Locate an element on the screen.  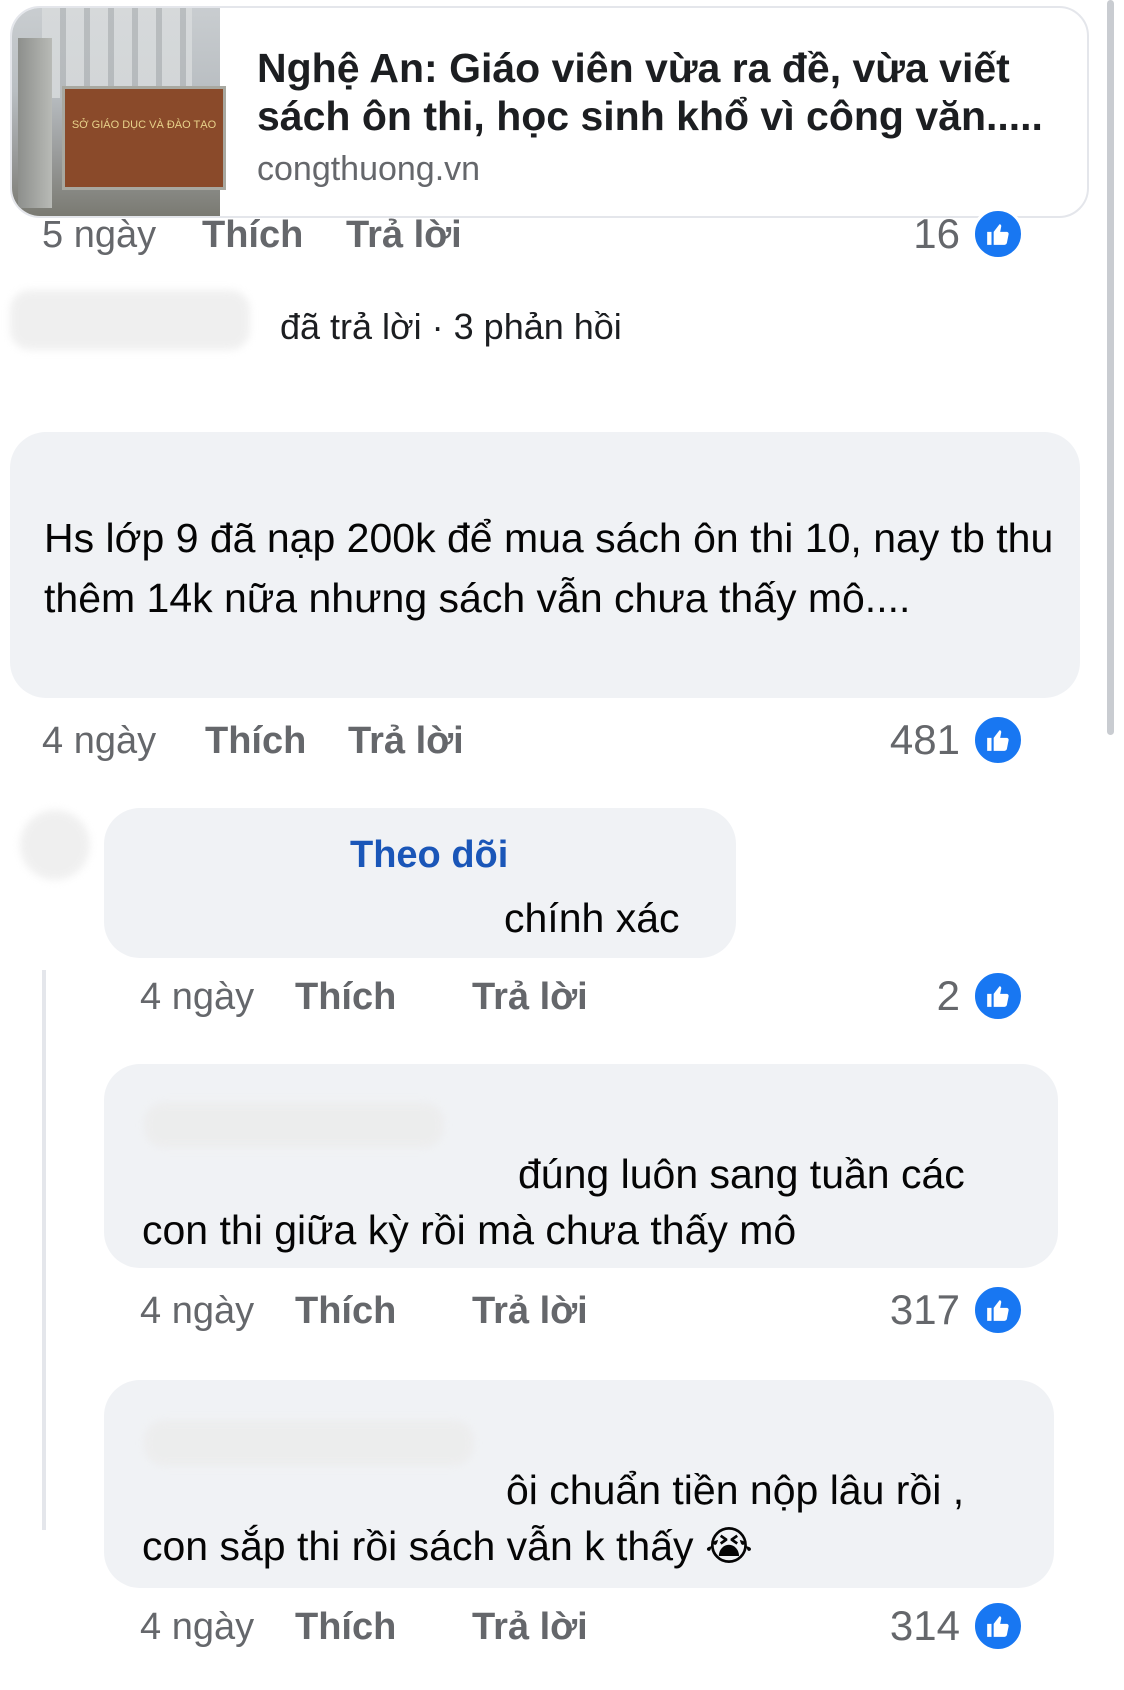
reaction-count: 317 is located at coordinates (910, 1310).